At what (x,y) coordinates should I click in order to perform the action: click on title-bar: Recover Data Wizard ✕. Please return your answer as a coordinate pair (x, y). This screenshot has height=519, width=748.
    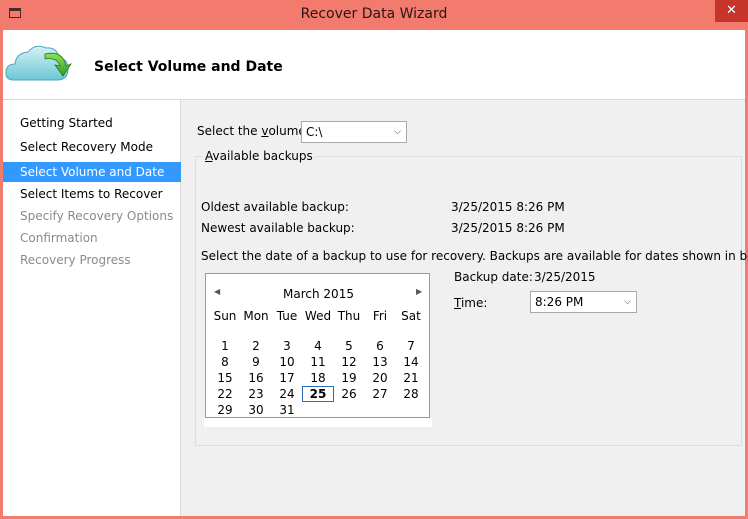
    Looking at the image, I should click on (374, 15).